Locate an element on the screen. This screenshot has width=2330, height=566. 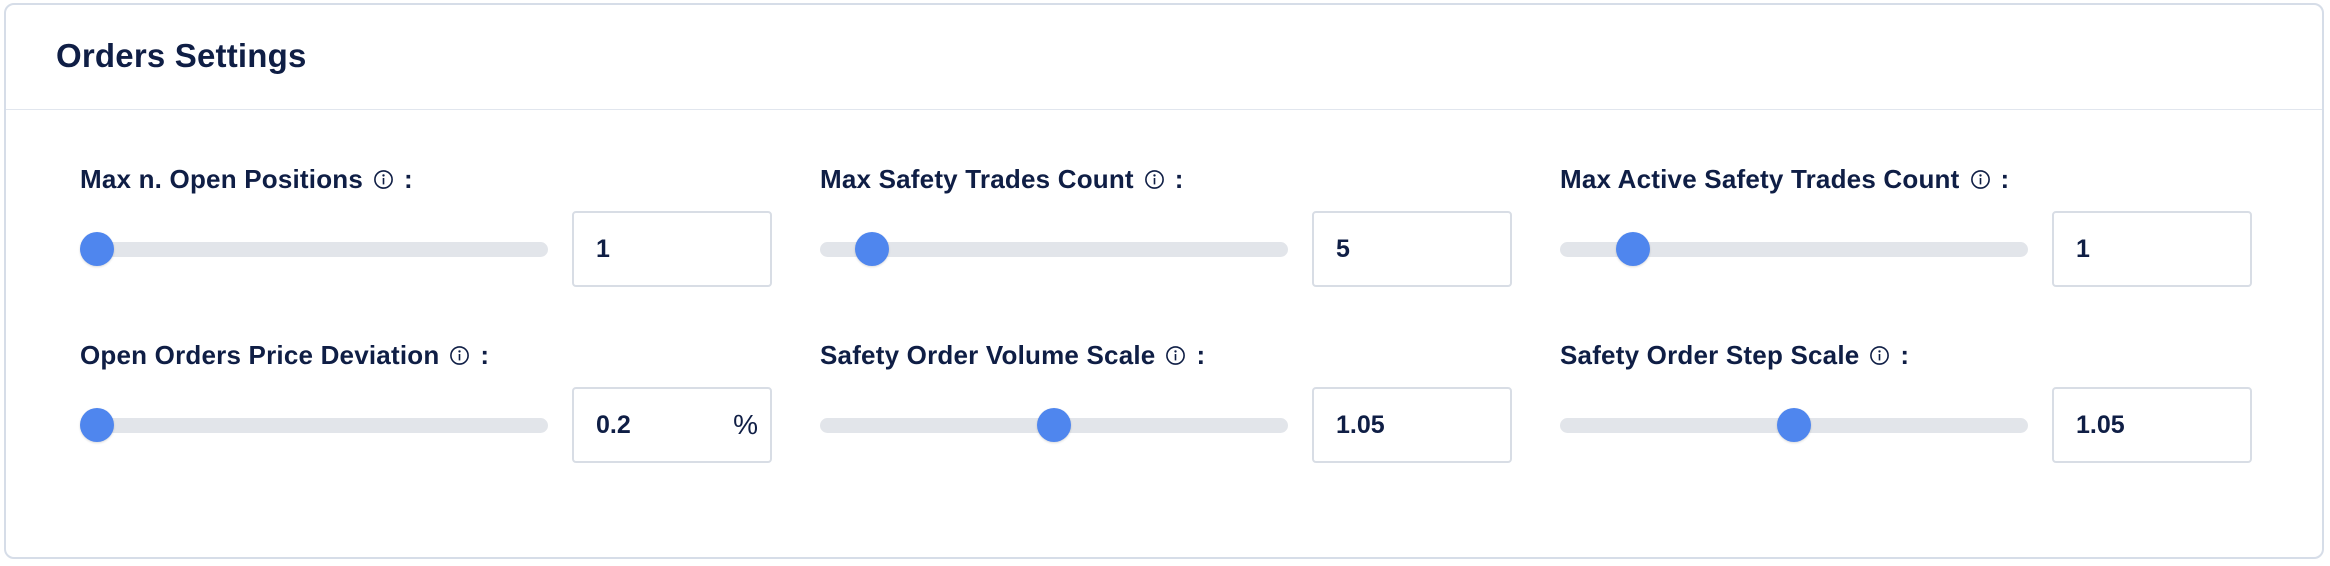
field-label: Open Orders Price Deviation : is located at coordinates (284, 355).